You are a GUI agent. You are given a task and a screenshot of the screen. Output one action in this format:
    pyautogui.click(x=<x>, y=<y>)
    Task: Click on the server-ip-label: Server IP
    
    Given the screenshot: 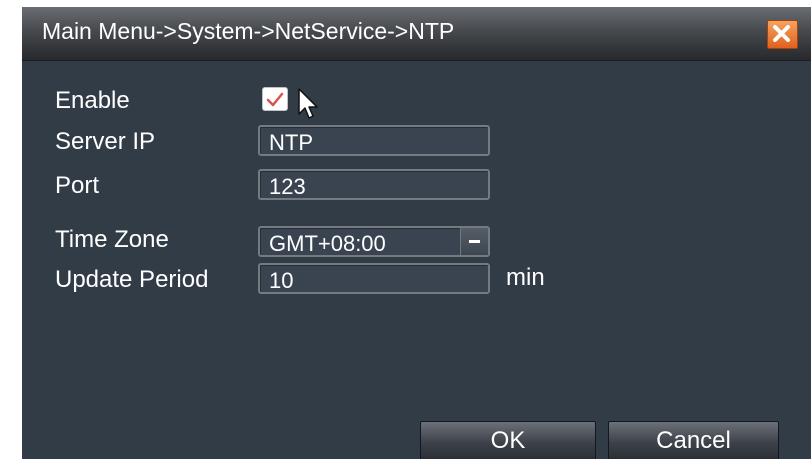 What is the action you would take?
    pyautogui.click(x=105, y=141)
    